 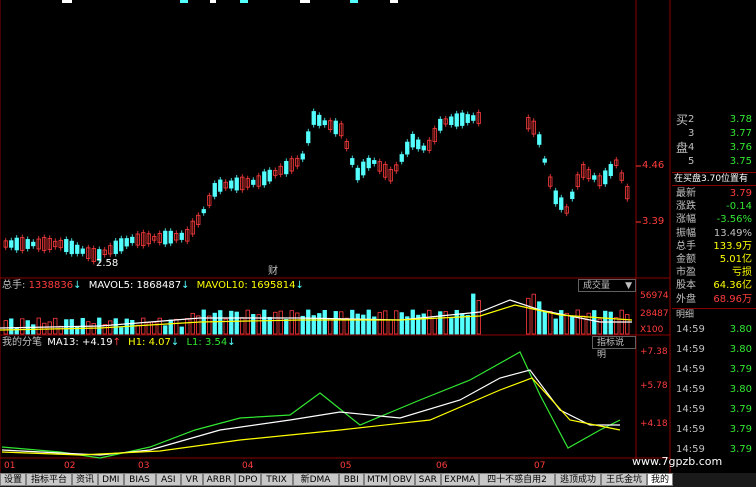 What do you see at coordinates (192, 479) in the screenshot?
I see `tab-6: VR` at bounding box center [192, 479].